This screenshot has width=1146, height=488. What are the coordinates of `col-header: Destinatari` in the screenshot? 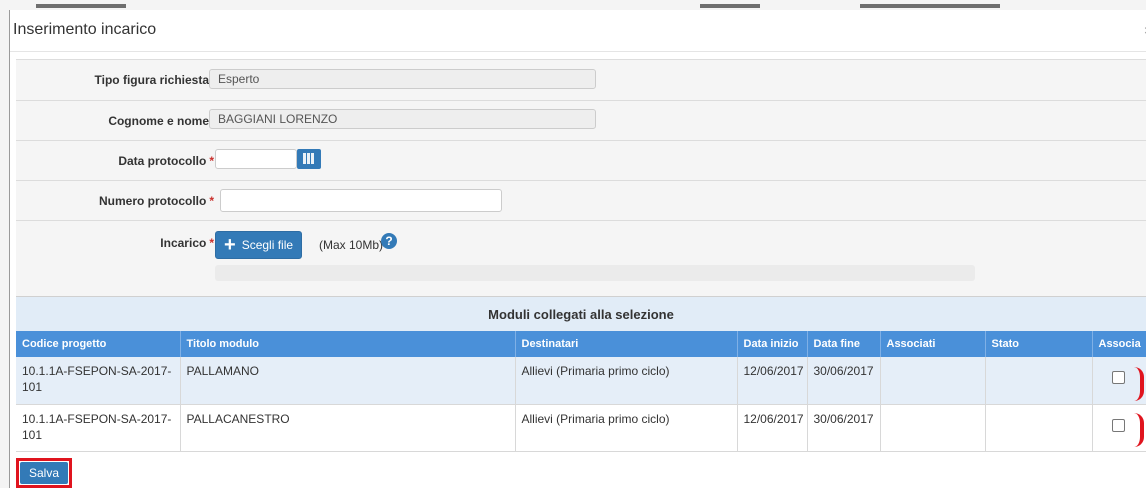 It's located at (626, 344).